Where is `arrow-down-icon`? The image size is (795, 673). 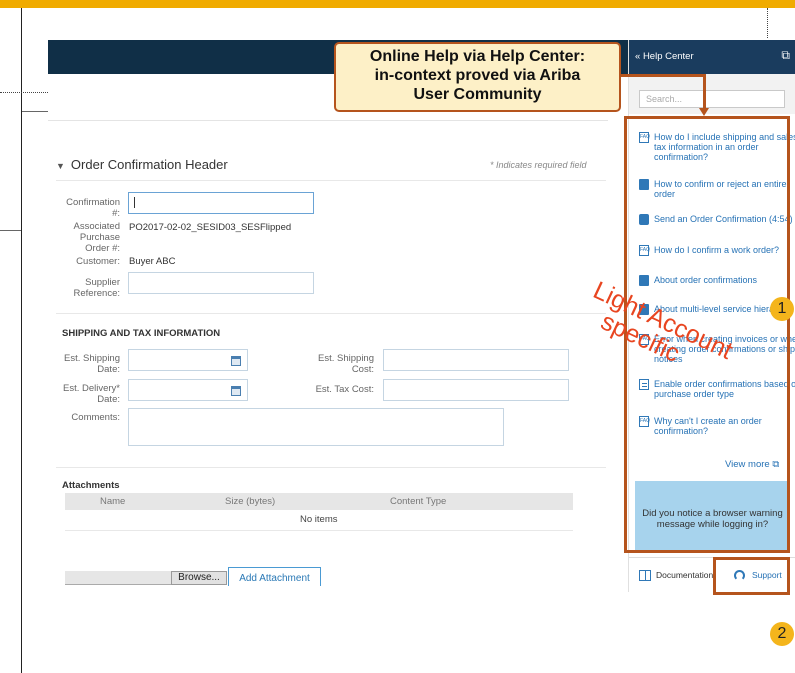 arrow-down-icon is located at coordinates (704, 112).